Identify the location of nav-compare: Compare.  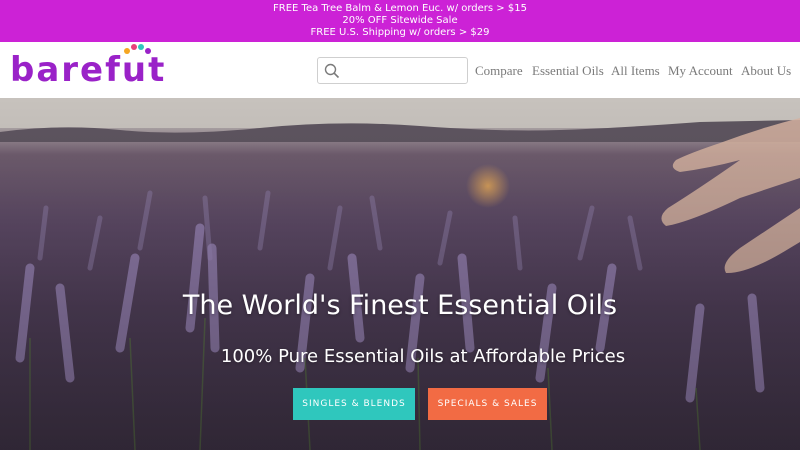
(499, 71).